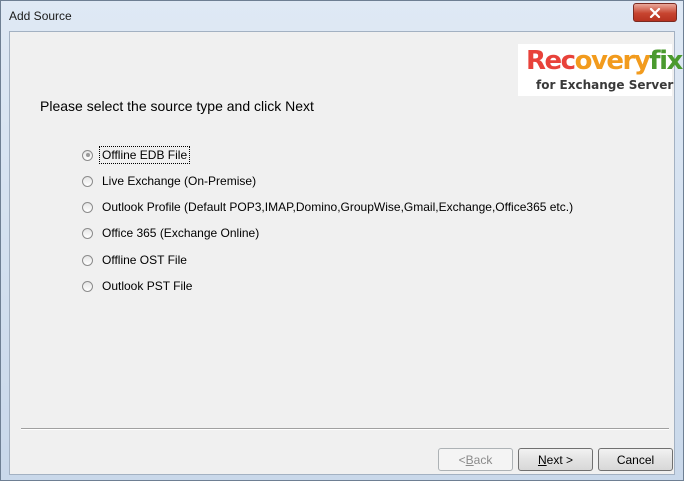  Describe the element at coordinates (342, 16) in the screenshot. I see `title-bar: Add Source` at that location.